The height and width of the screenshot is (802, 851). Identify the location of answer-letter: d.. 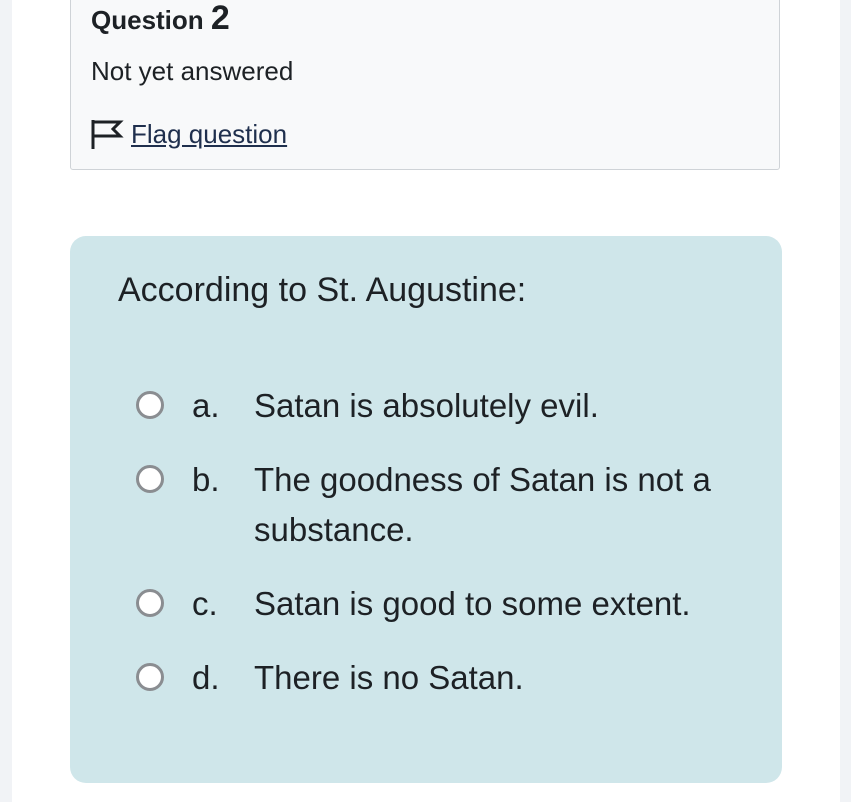
(206, 677).